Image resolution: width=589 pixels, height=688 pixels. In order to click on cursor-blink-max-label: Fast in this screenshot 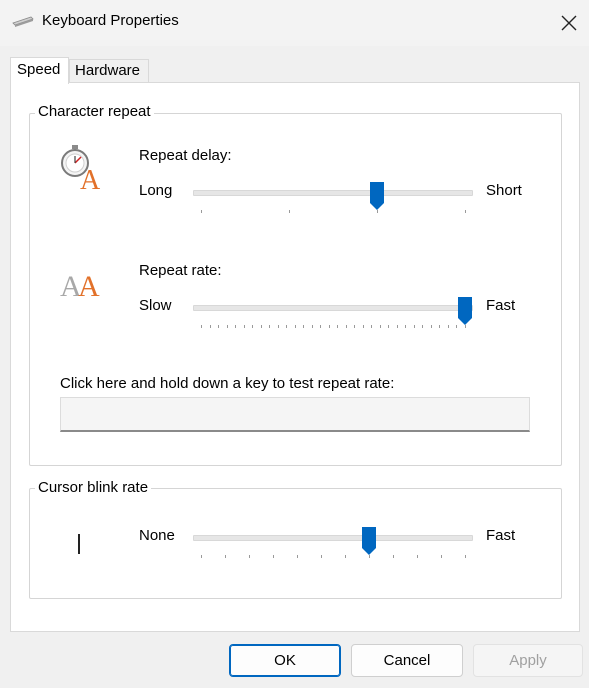, I will do `click(501, 535)`.